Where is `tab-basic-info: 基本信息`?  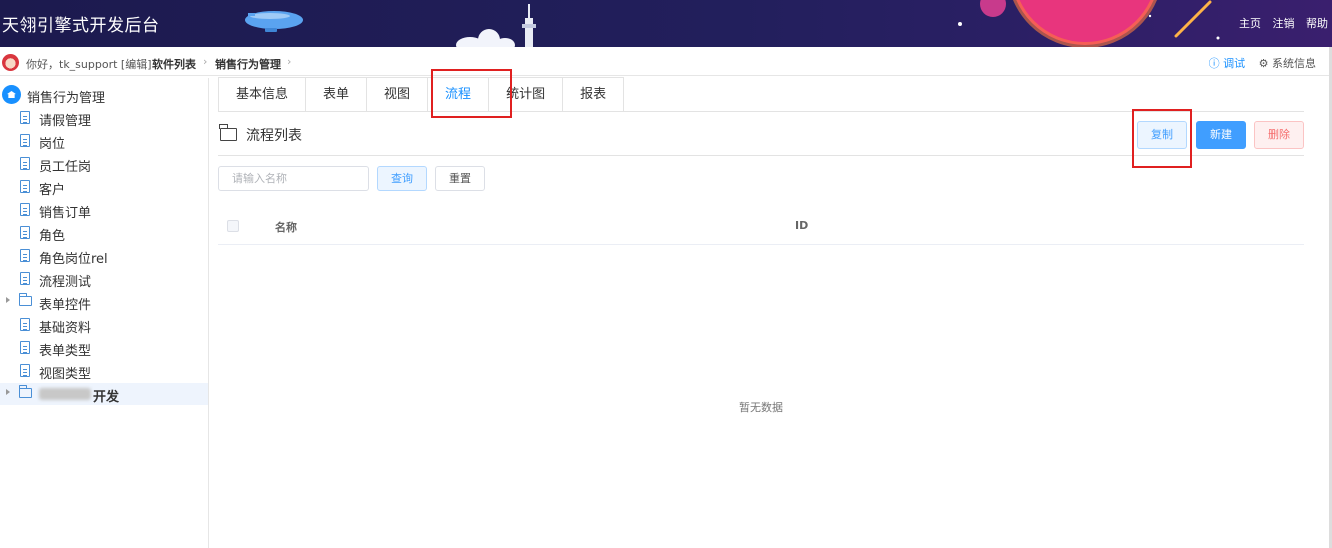
tab-basic-info: 基本信息 is located at coordinates (263, 94).